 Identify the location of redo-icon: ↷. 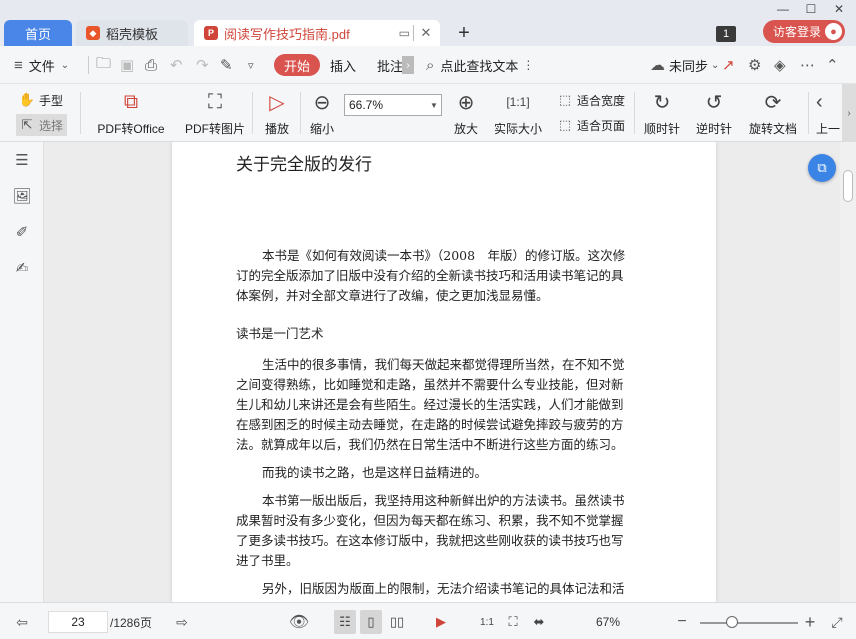
(202, 65).